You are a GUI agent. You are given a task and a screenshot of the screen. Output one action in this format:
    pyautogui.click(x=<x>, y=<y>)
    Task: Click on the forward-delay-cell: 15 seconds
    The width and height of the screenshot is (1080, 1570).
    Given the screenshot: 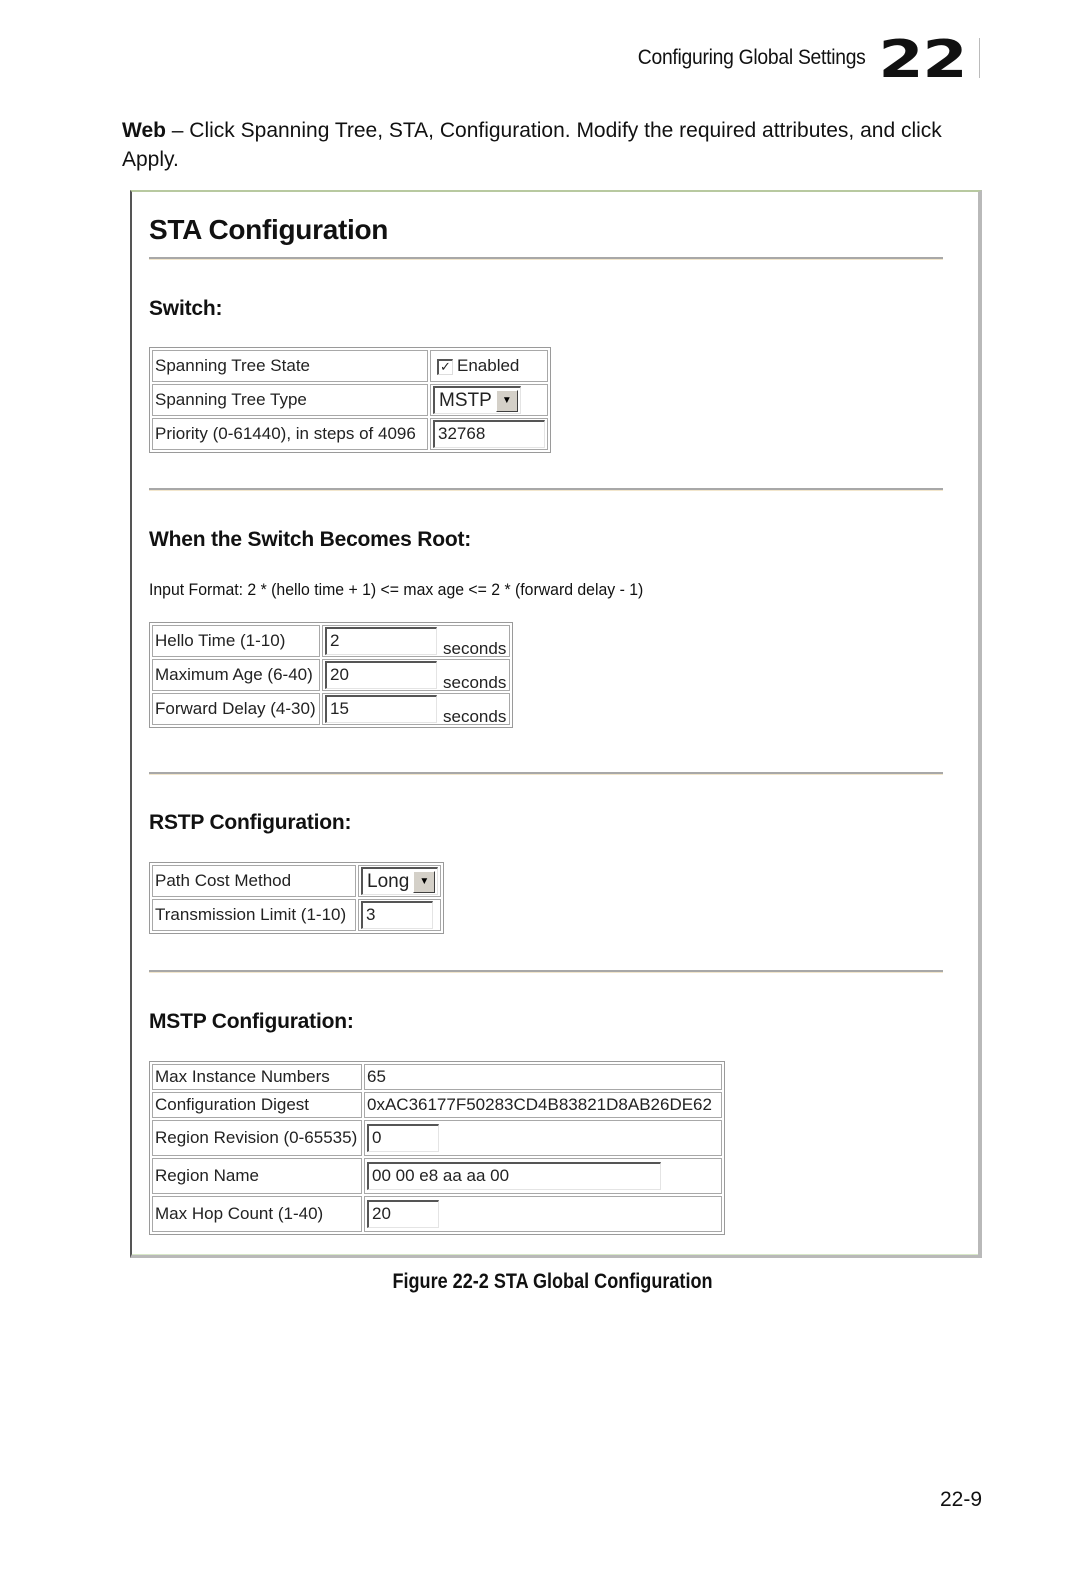 What is the action you would take?
    pyautogui.click(x=416, y=709)
    